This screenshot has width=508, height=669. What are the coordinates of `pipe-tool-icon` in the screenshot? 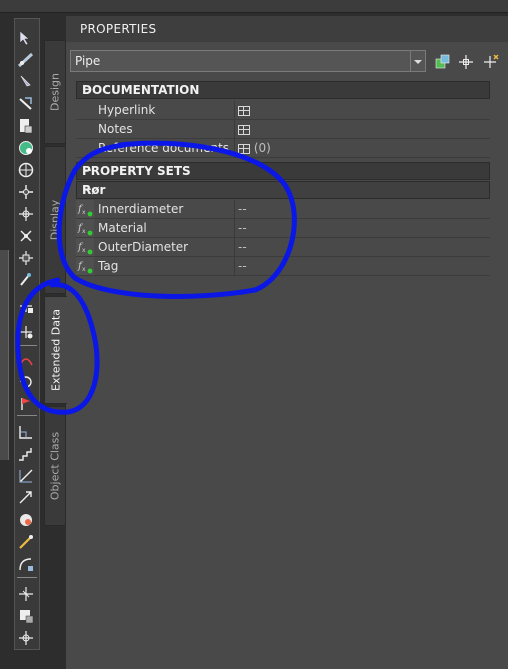 It's located at (27, 60).